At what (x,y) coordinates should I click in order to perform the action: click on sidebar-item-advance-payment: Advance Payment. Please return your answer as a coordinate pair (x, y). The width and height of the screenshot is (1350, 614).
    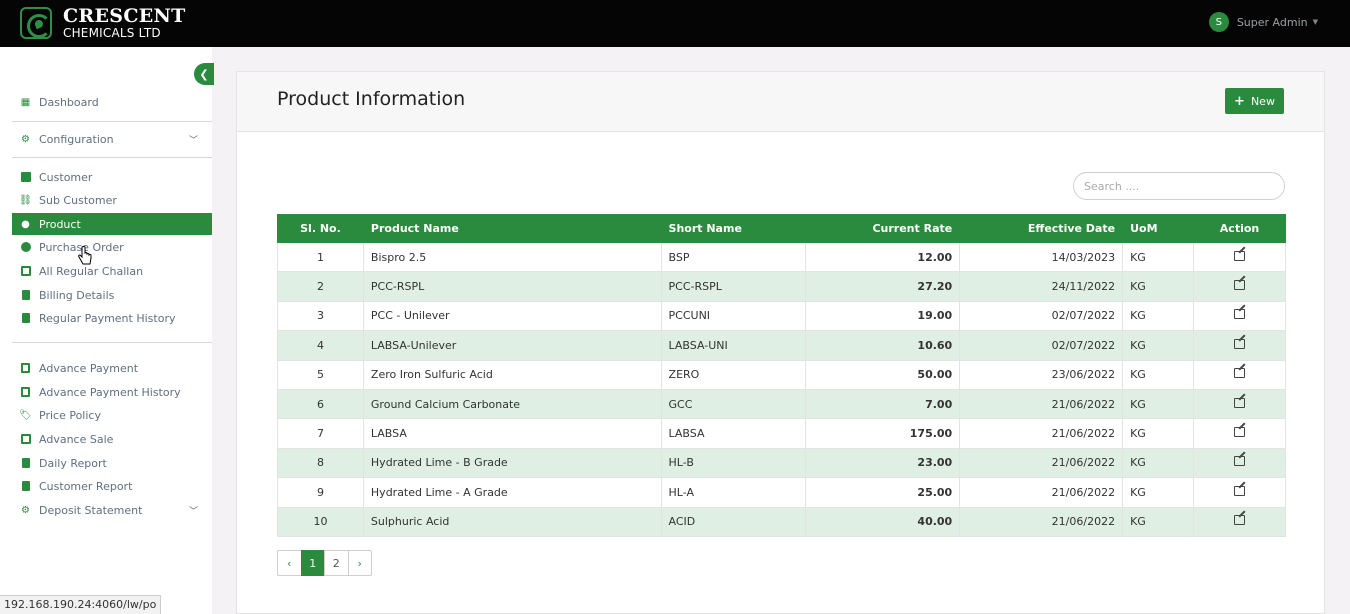
    Looking at the image, I should click on (112, 368).